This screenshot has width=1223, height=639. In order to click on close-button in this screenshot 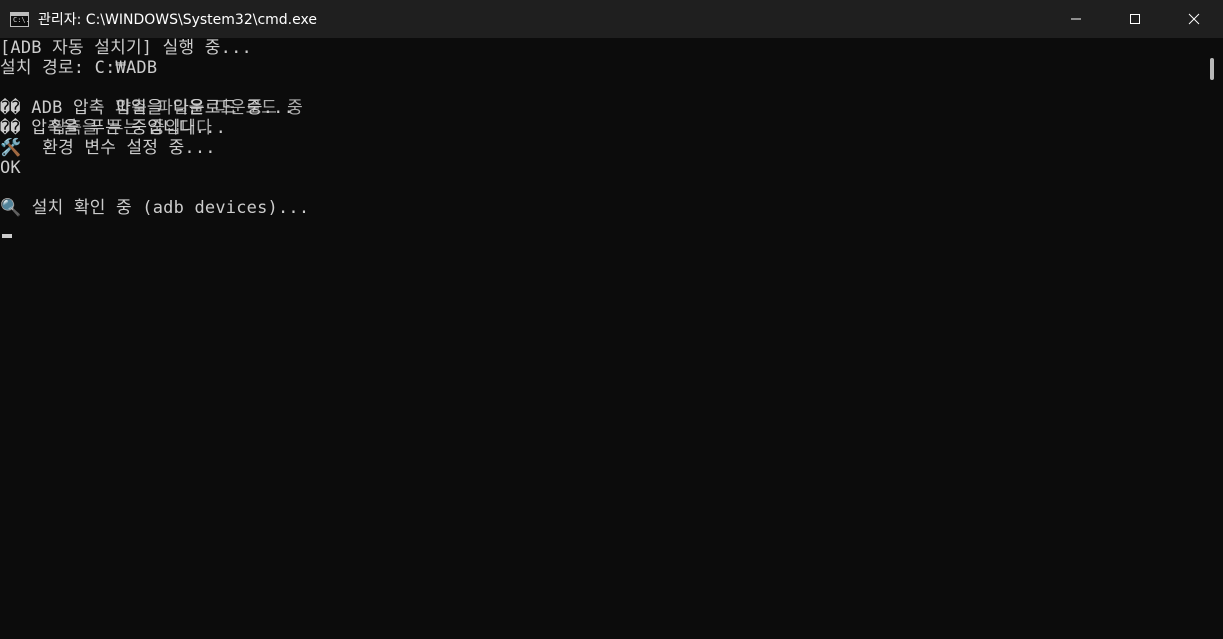, I will do `click(1193, 19)`.